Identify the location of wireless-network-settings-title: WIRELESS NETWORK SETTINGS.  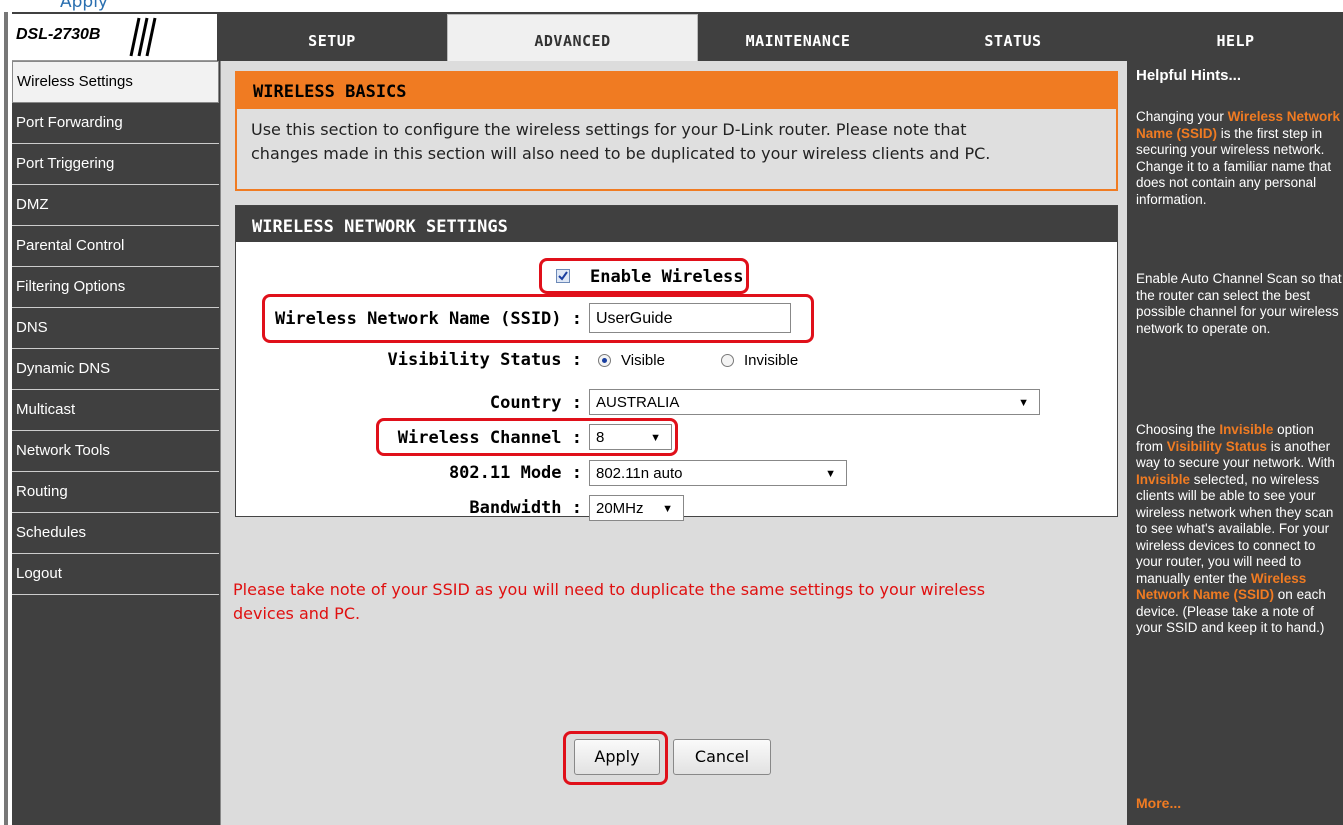
(676, 224).